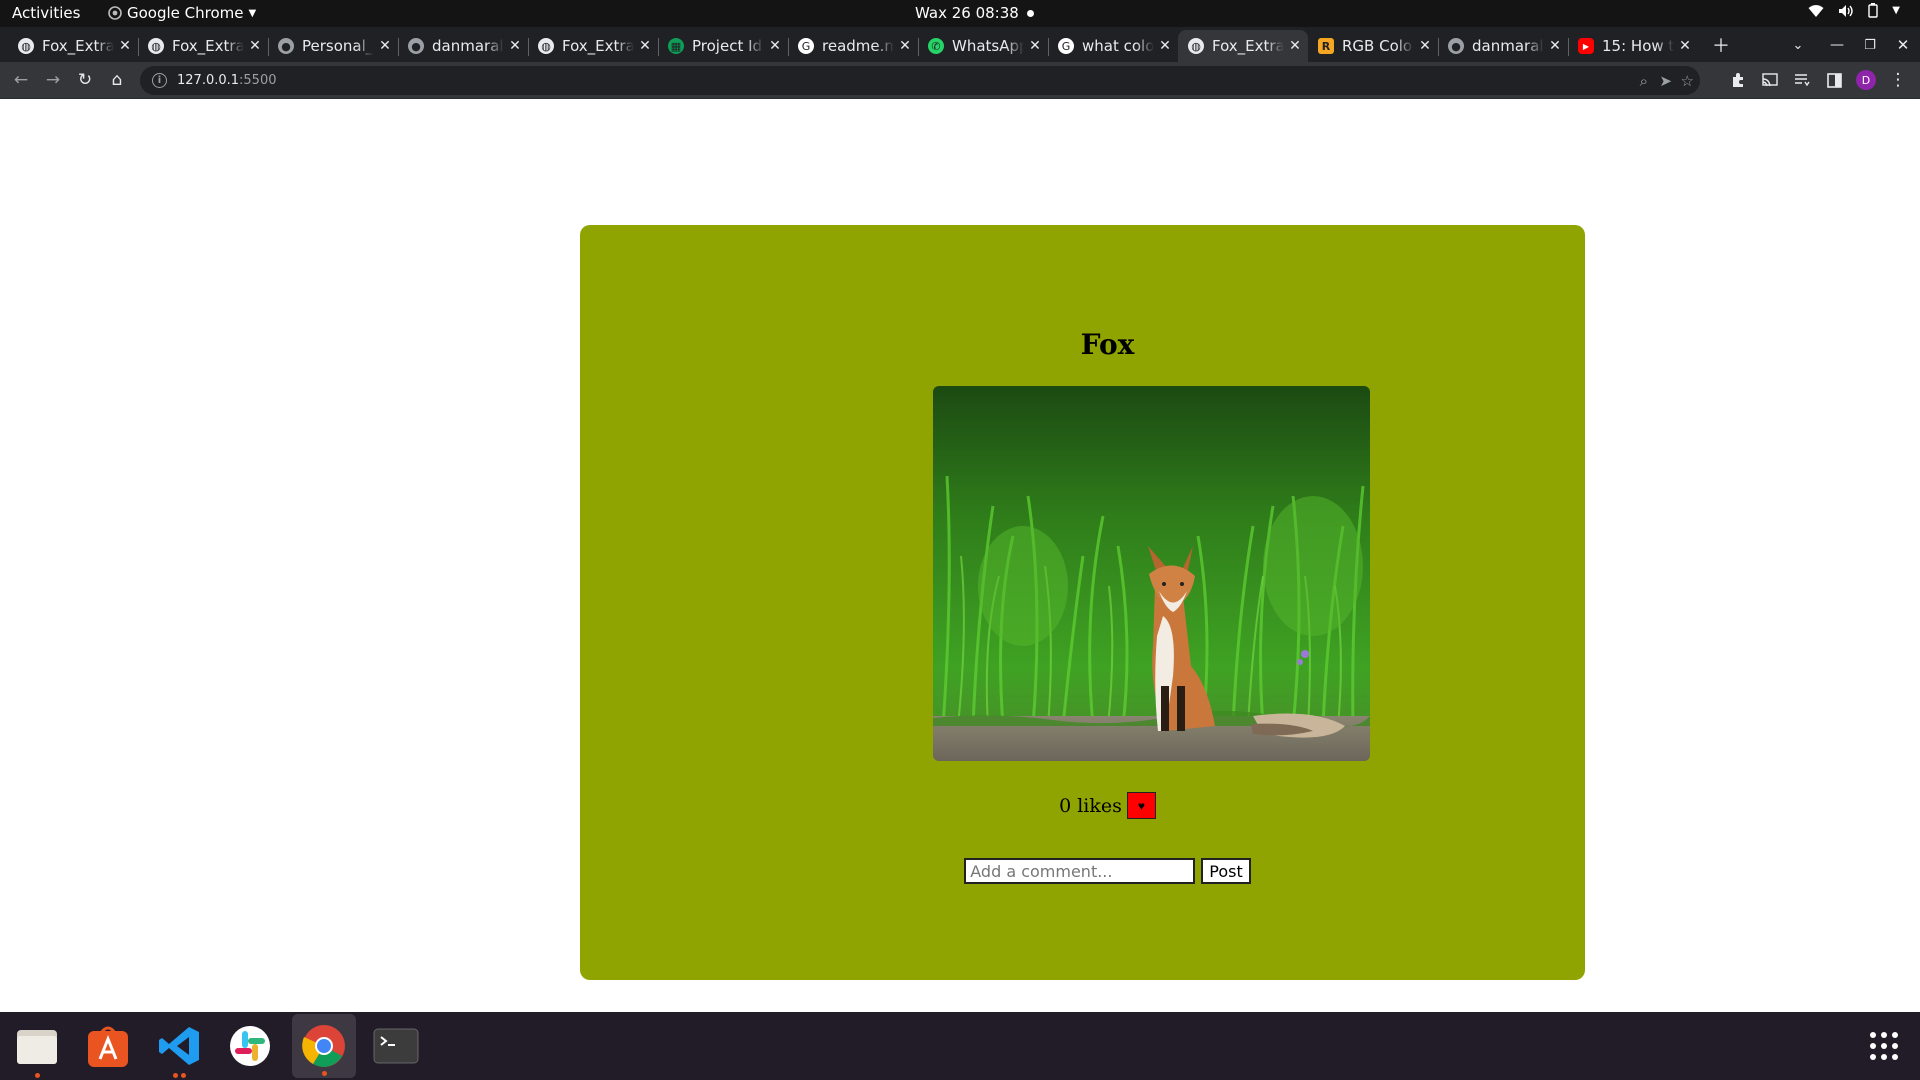 The image size is (1920, 1080). Describe the element at coordinates (1151, 573) in the screenshot. I see `fox-photo` at that location.